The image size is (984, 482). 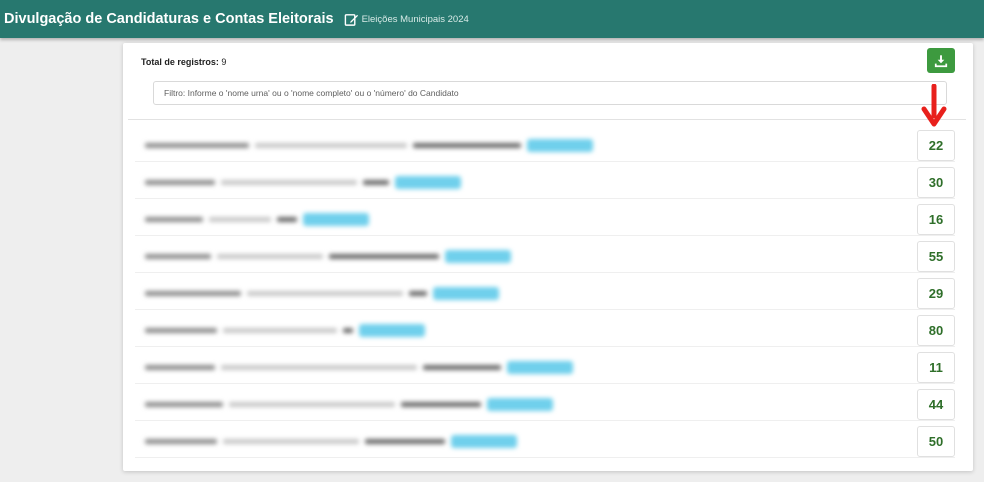 I want to click on edit-icon, so click(x=351, y=19).